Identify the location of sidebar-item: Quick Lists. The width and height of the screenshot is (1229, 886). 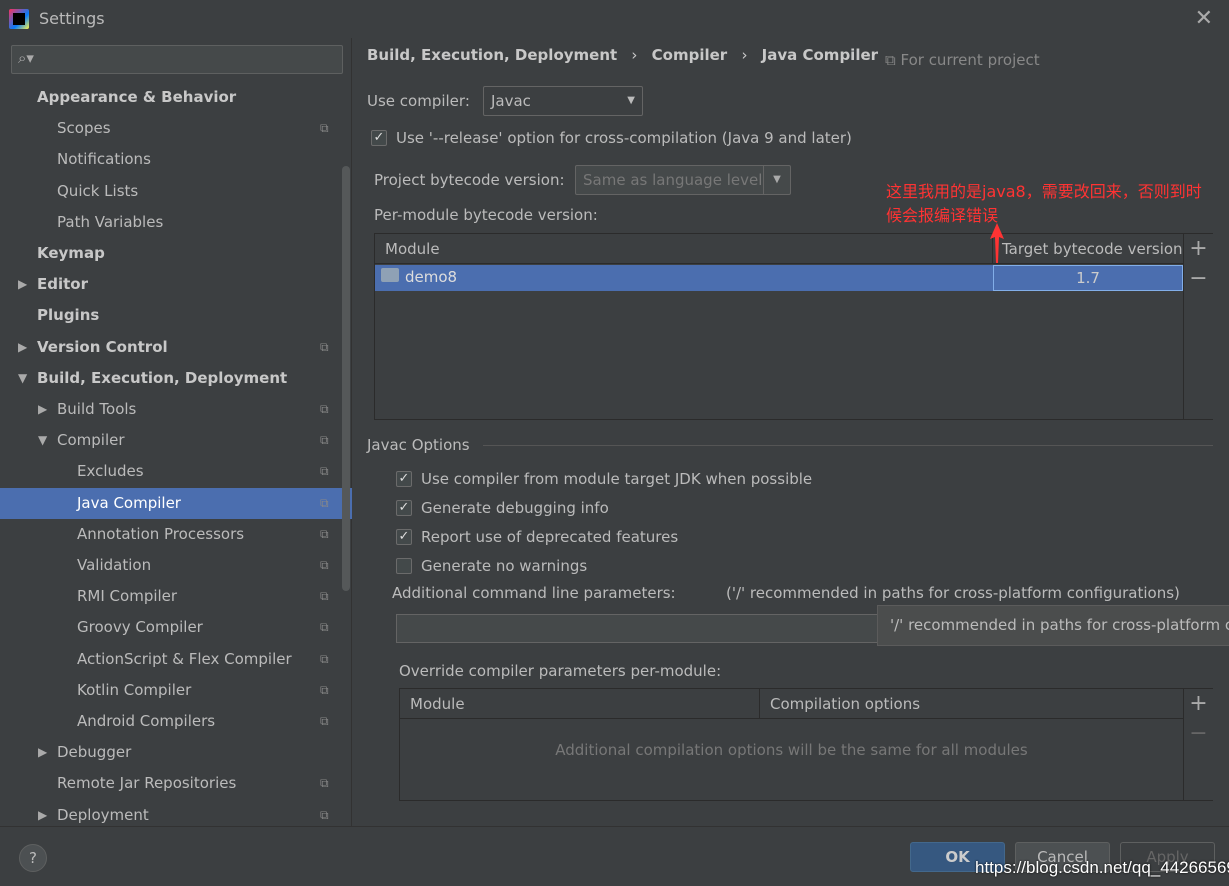
(176, 191).